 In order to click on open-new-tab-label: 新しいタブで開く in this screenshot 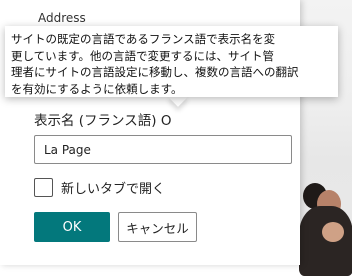, I will do `click(113, 189)`.